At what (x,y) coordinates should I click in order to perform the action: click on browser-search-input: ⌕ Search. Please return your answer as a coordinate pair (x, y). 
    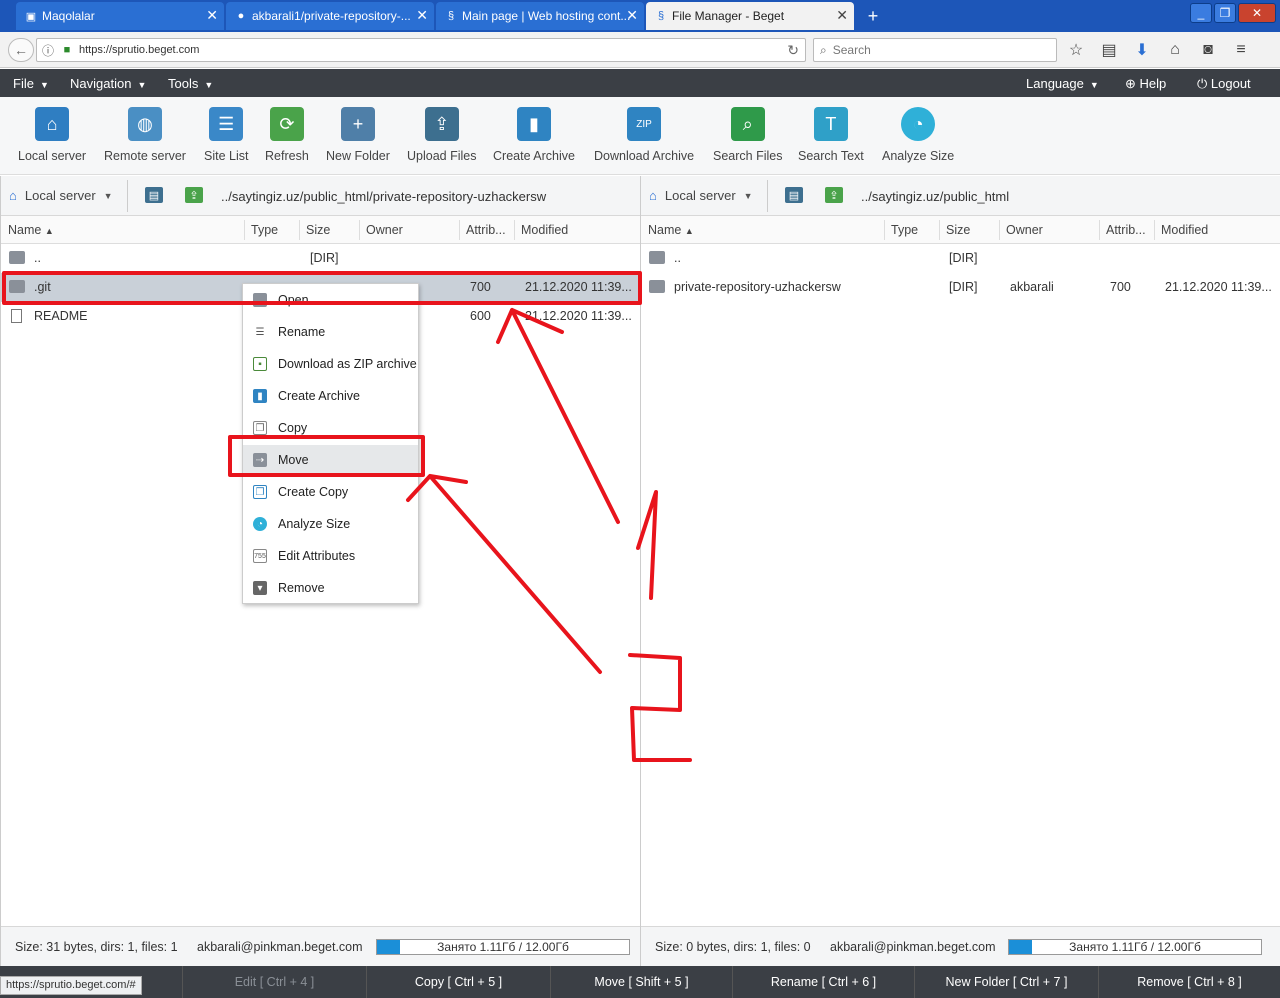
    Looking at the image, I should click on (935, 50).